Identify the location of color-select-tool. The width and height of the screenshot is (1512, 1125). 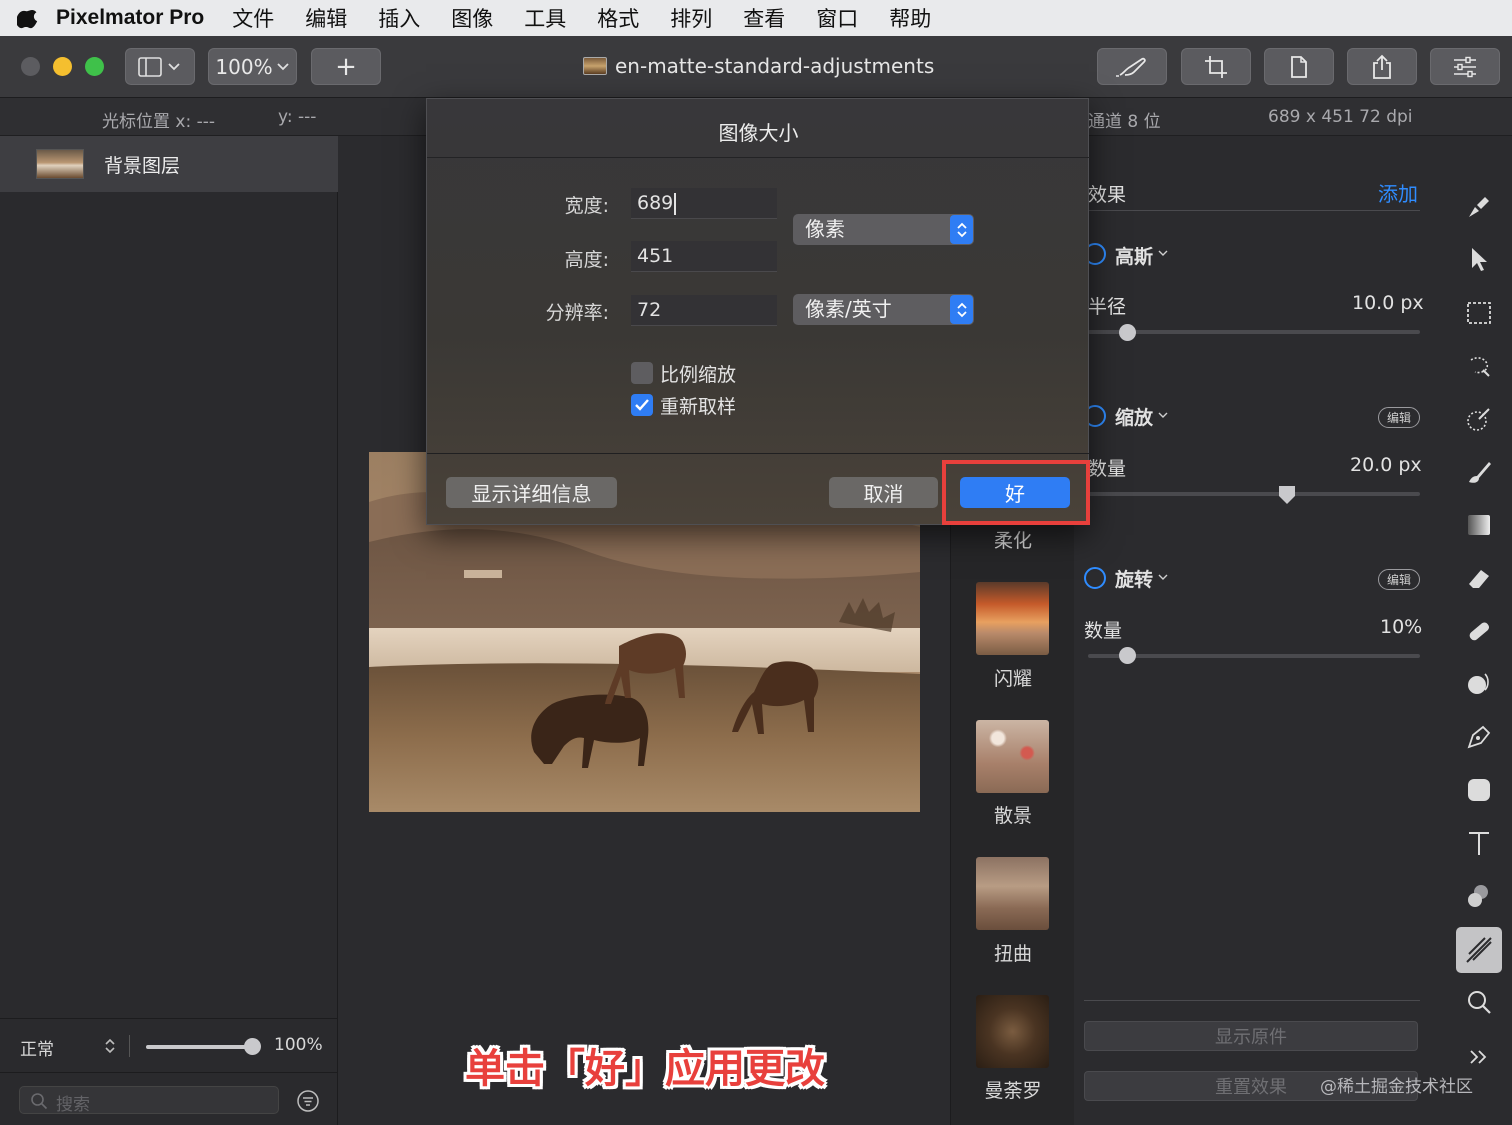
(1479, 419).